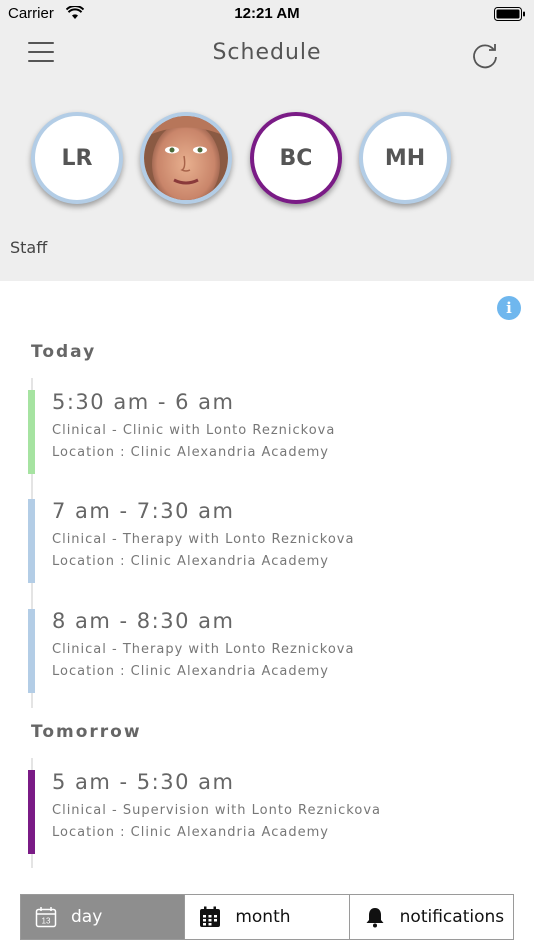 This screenshot has height=950, width=534. I want to click on calendar-day-icon: 13, so click(46, 917).